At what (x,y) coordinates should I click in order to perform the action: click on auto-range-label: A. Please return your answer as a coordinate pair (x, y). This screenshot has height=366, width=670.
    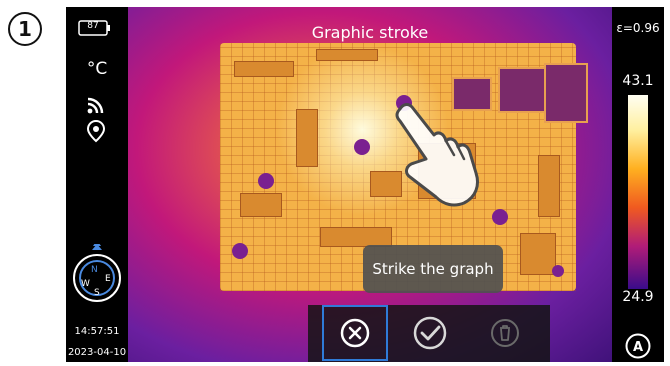
    Looking at the image, I should click on (638, 347).